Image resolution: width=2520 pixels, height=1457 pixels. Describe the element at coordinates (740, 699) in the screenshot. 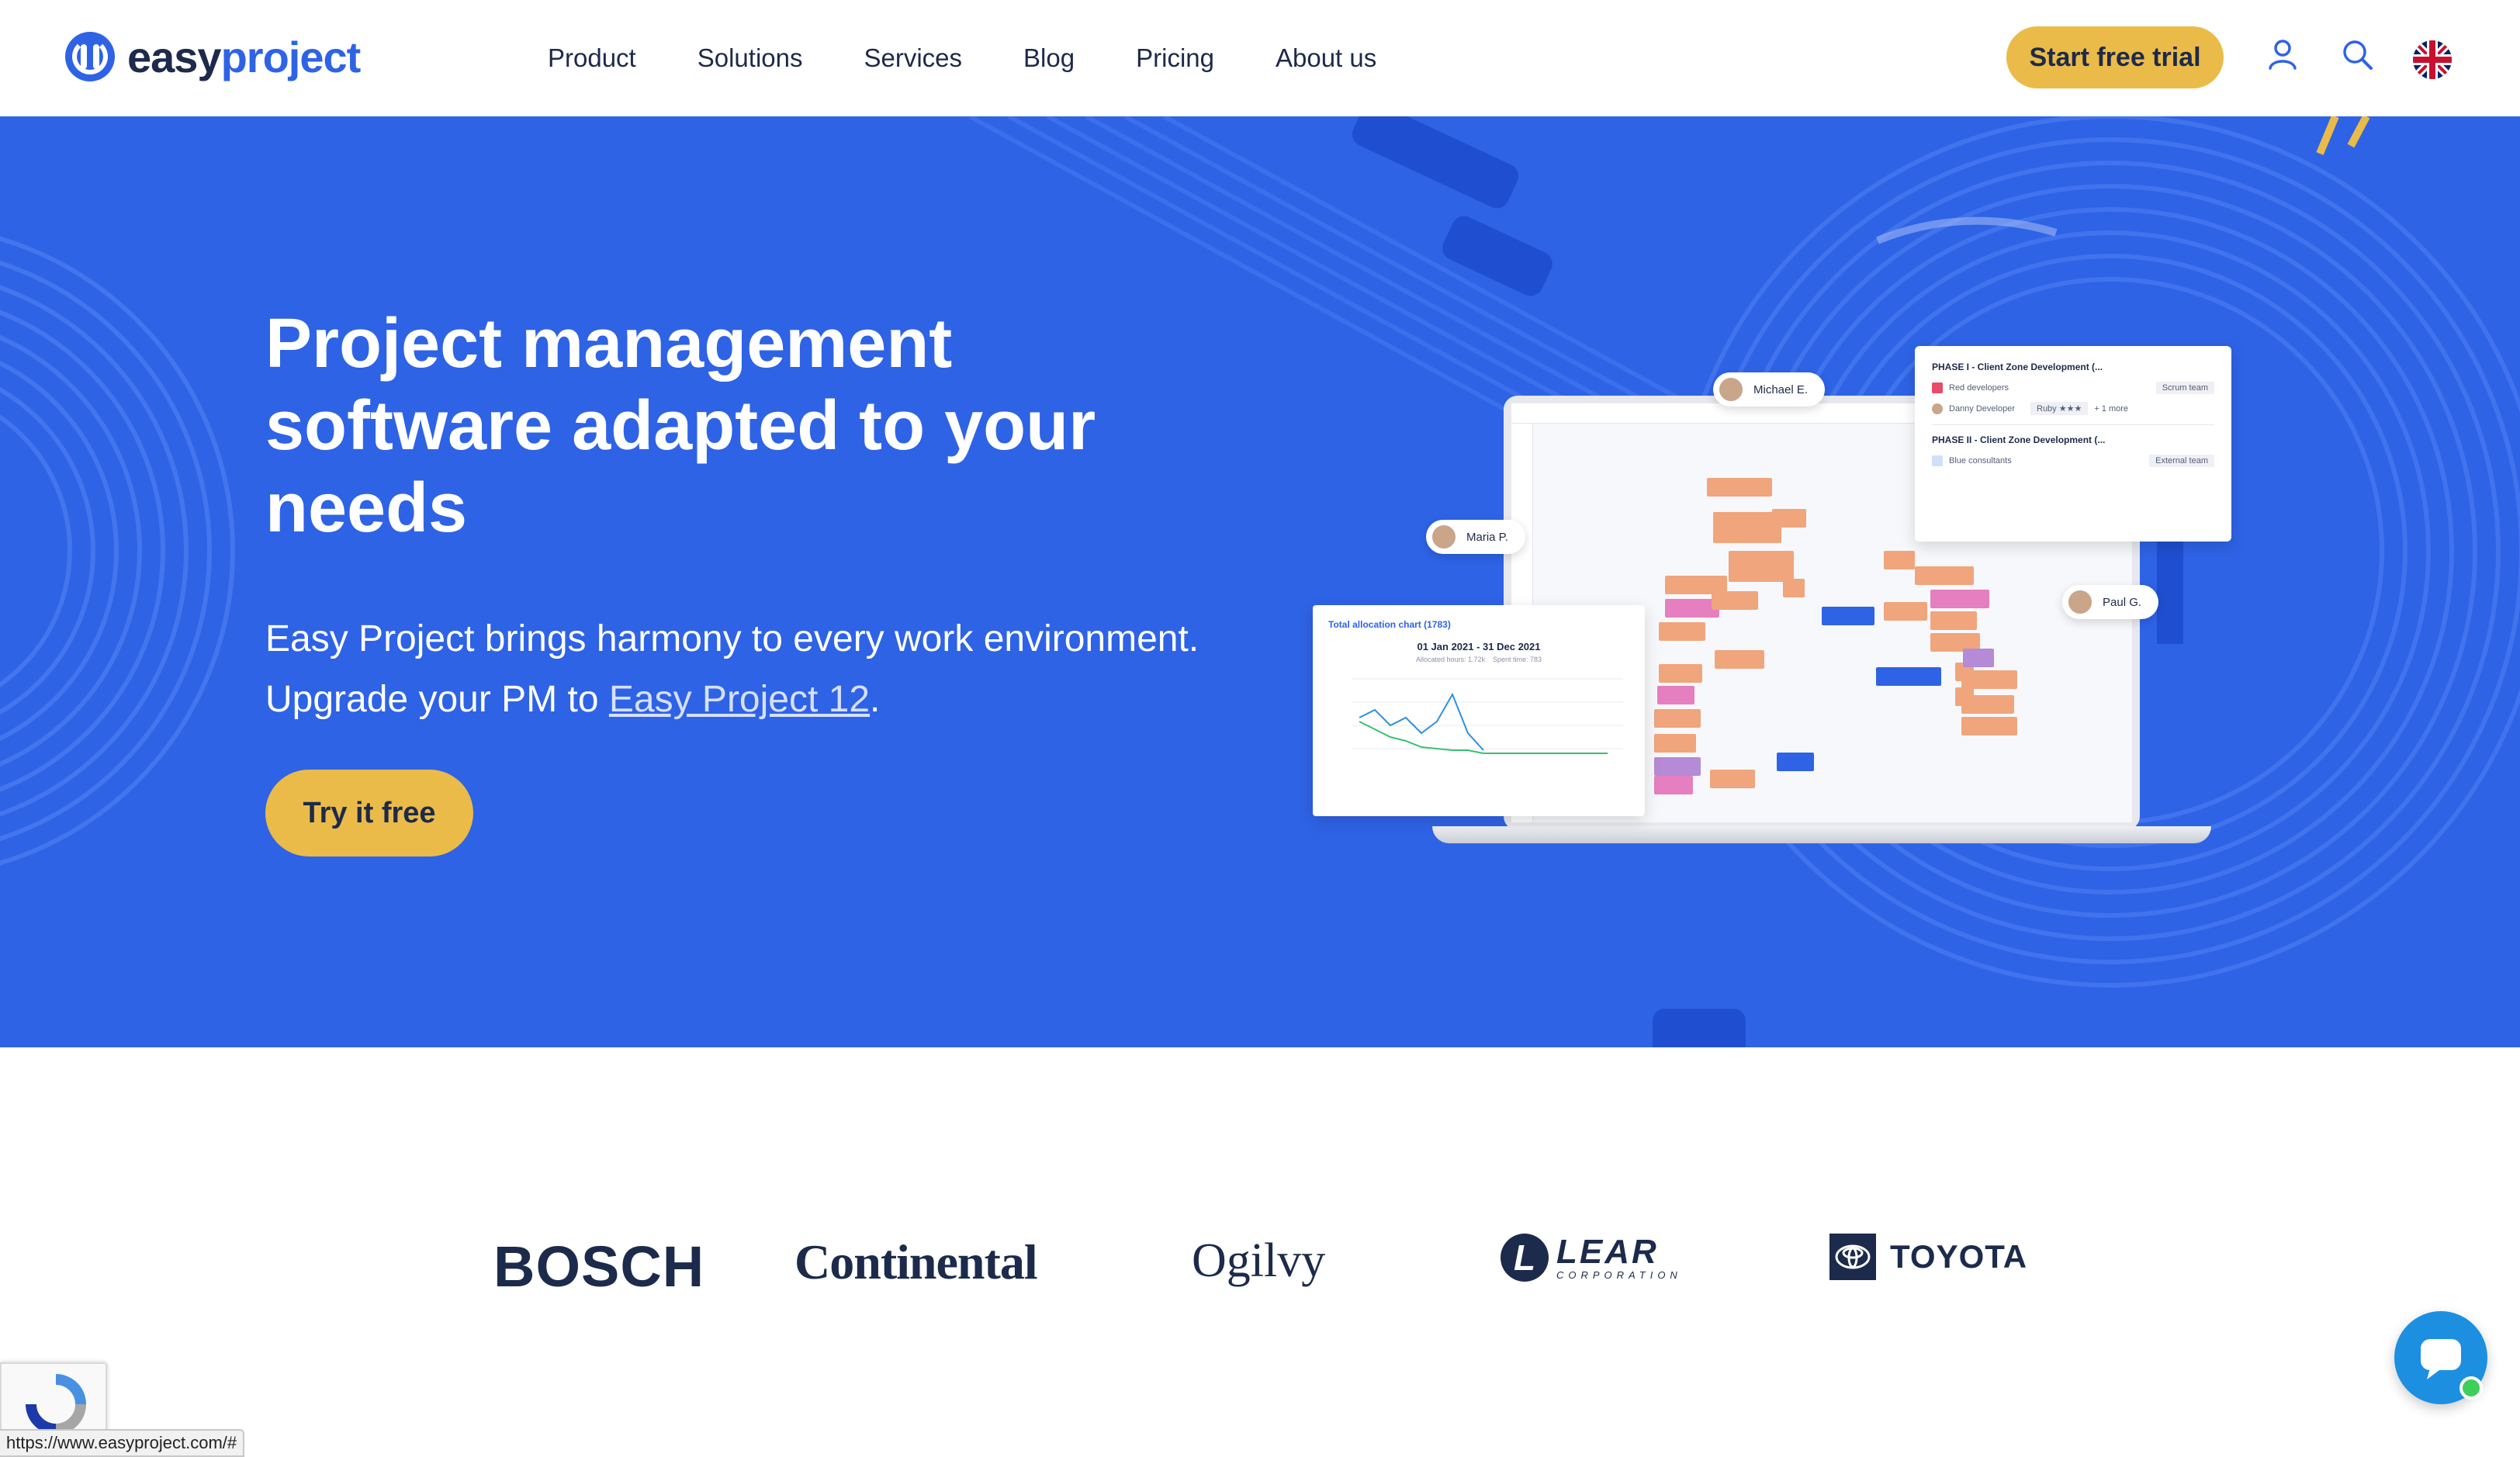

I see `easy-project-12-link: Easy Project 12` at that location.